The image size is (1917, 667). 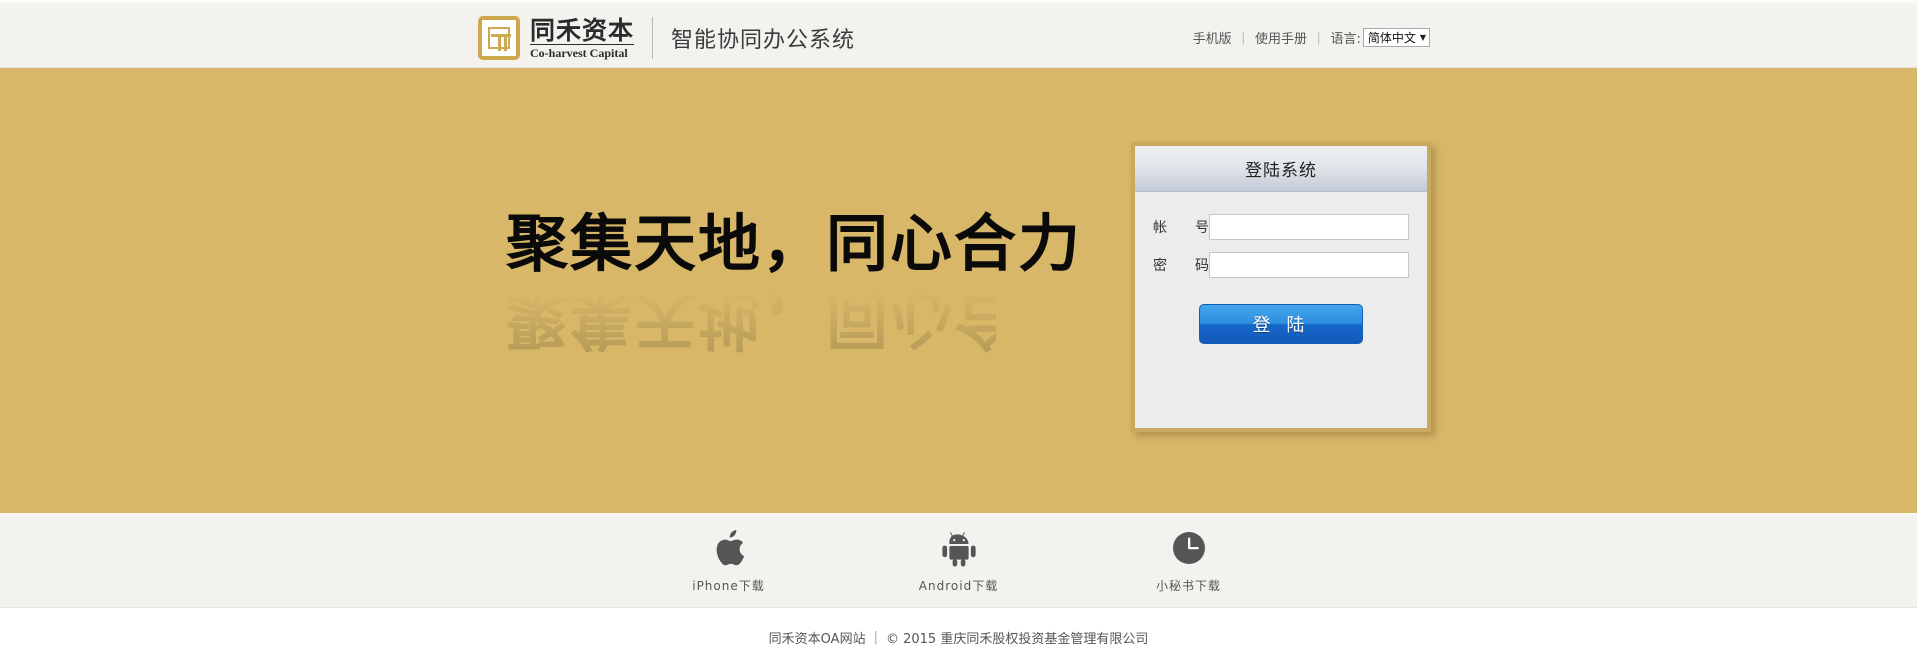 I want to click on password-input, so click(x=1309, y=265).